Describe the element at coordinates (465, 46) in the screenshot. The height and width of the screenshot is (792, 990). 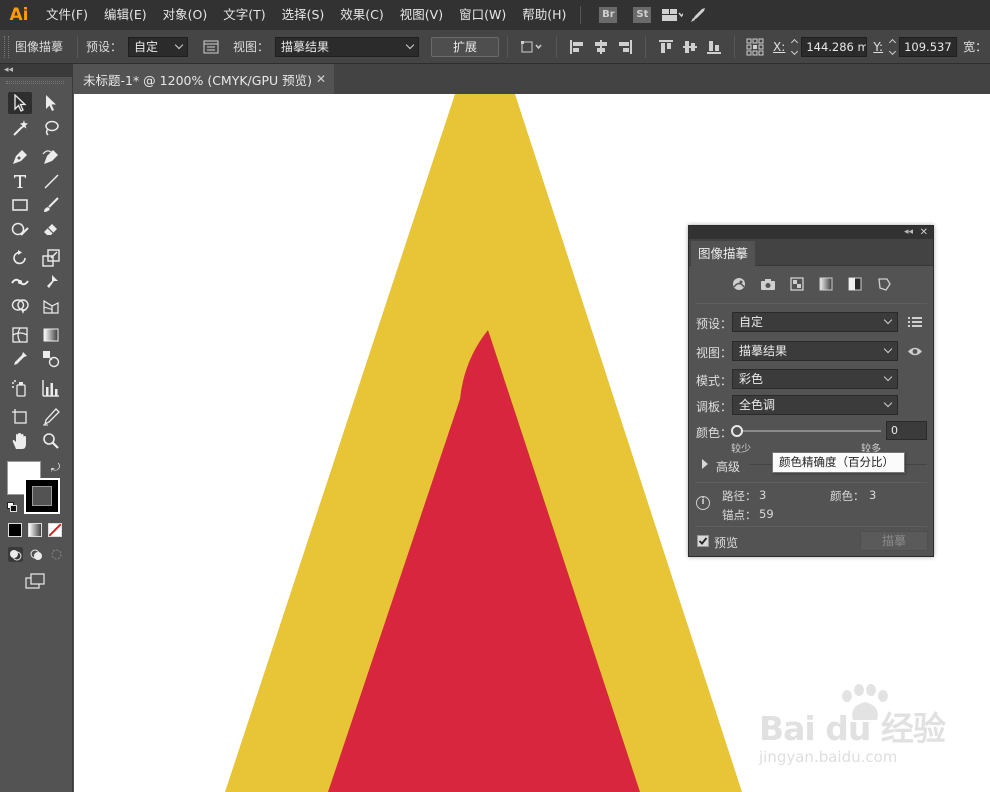
I see `expand-button: 扩展` at that location.